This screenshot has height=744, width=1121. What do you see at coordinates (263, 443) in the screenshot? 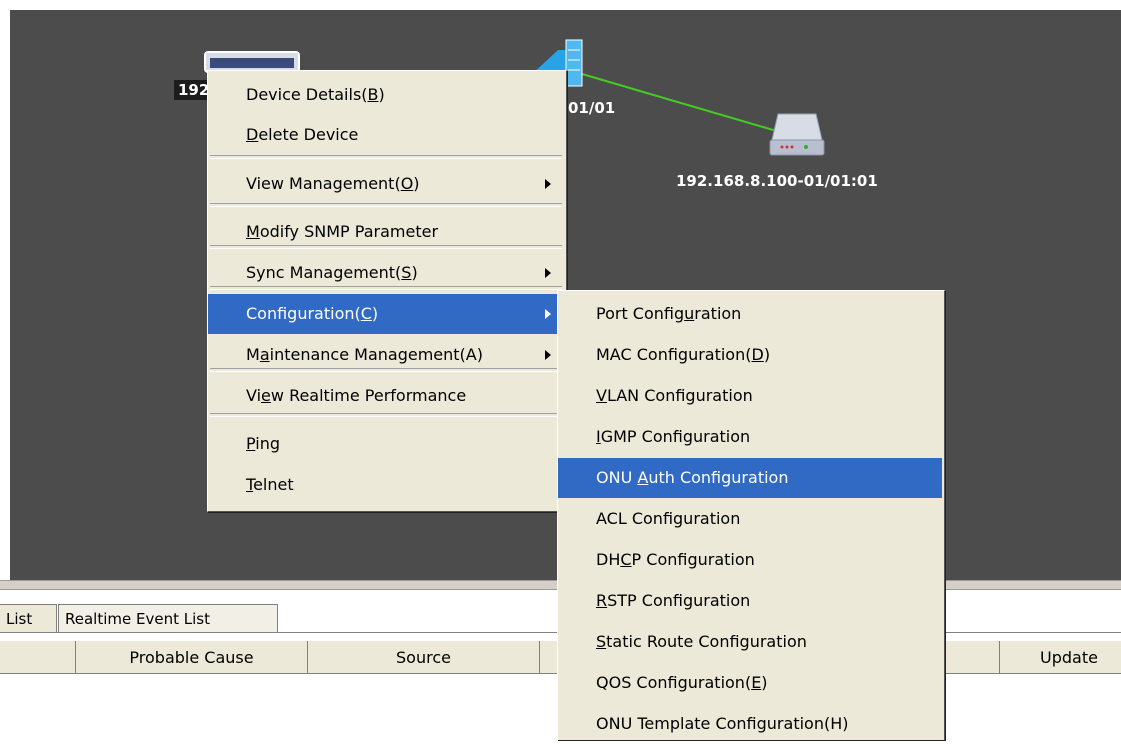
I see `menu-item-label: Ping` at bounding box center [263, 443].